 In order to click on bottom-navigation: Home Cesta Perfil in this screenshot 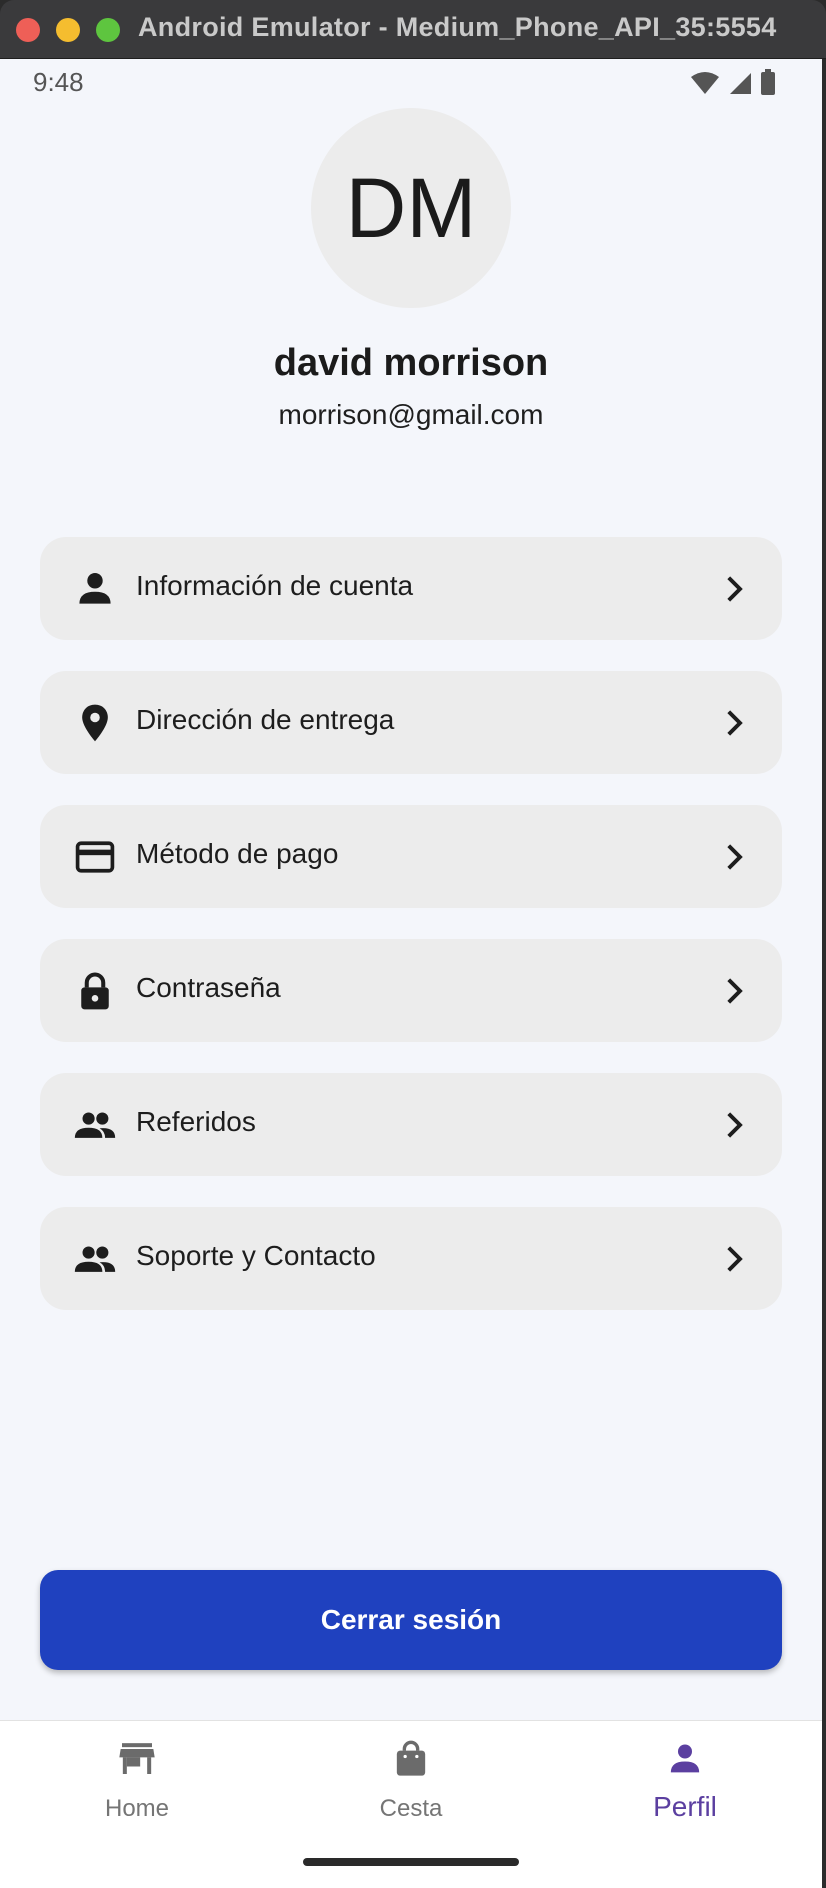, I will do `click(411, 1804)`.